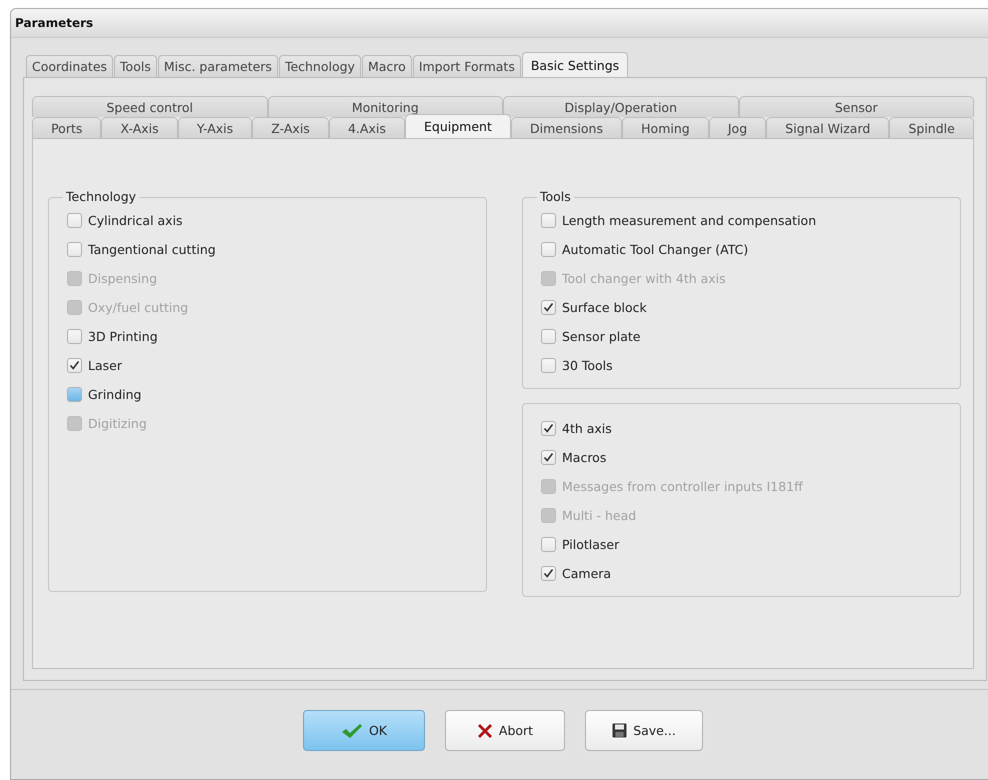 This screenshot has height=780, width=988. Describe the element at coordinates (689, 220) in the screenshot. I see `option-label: Length measurement and compensation` at that location.